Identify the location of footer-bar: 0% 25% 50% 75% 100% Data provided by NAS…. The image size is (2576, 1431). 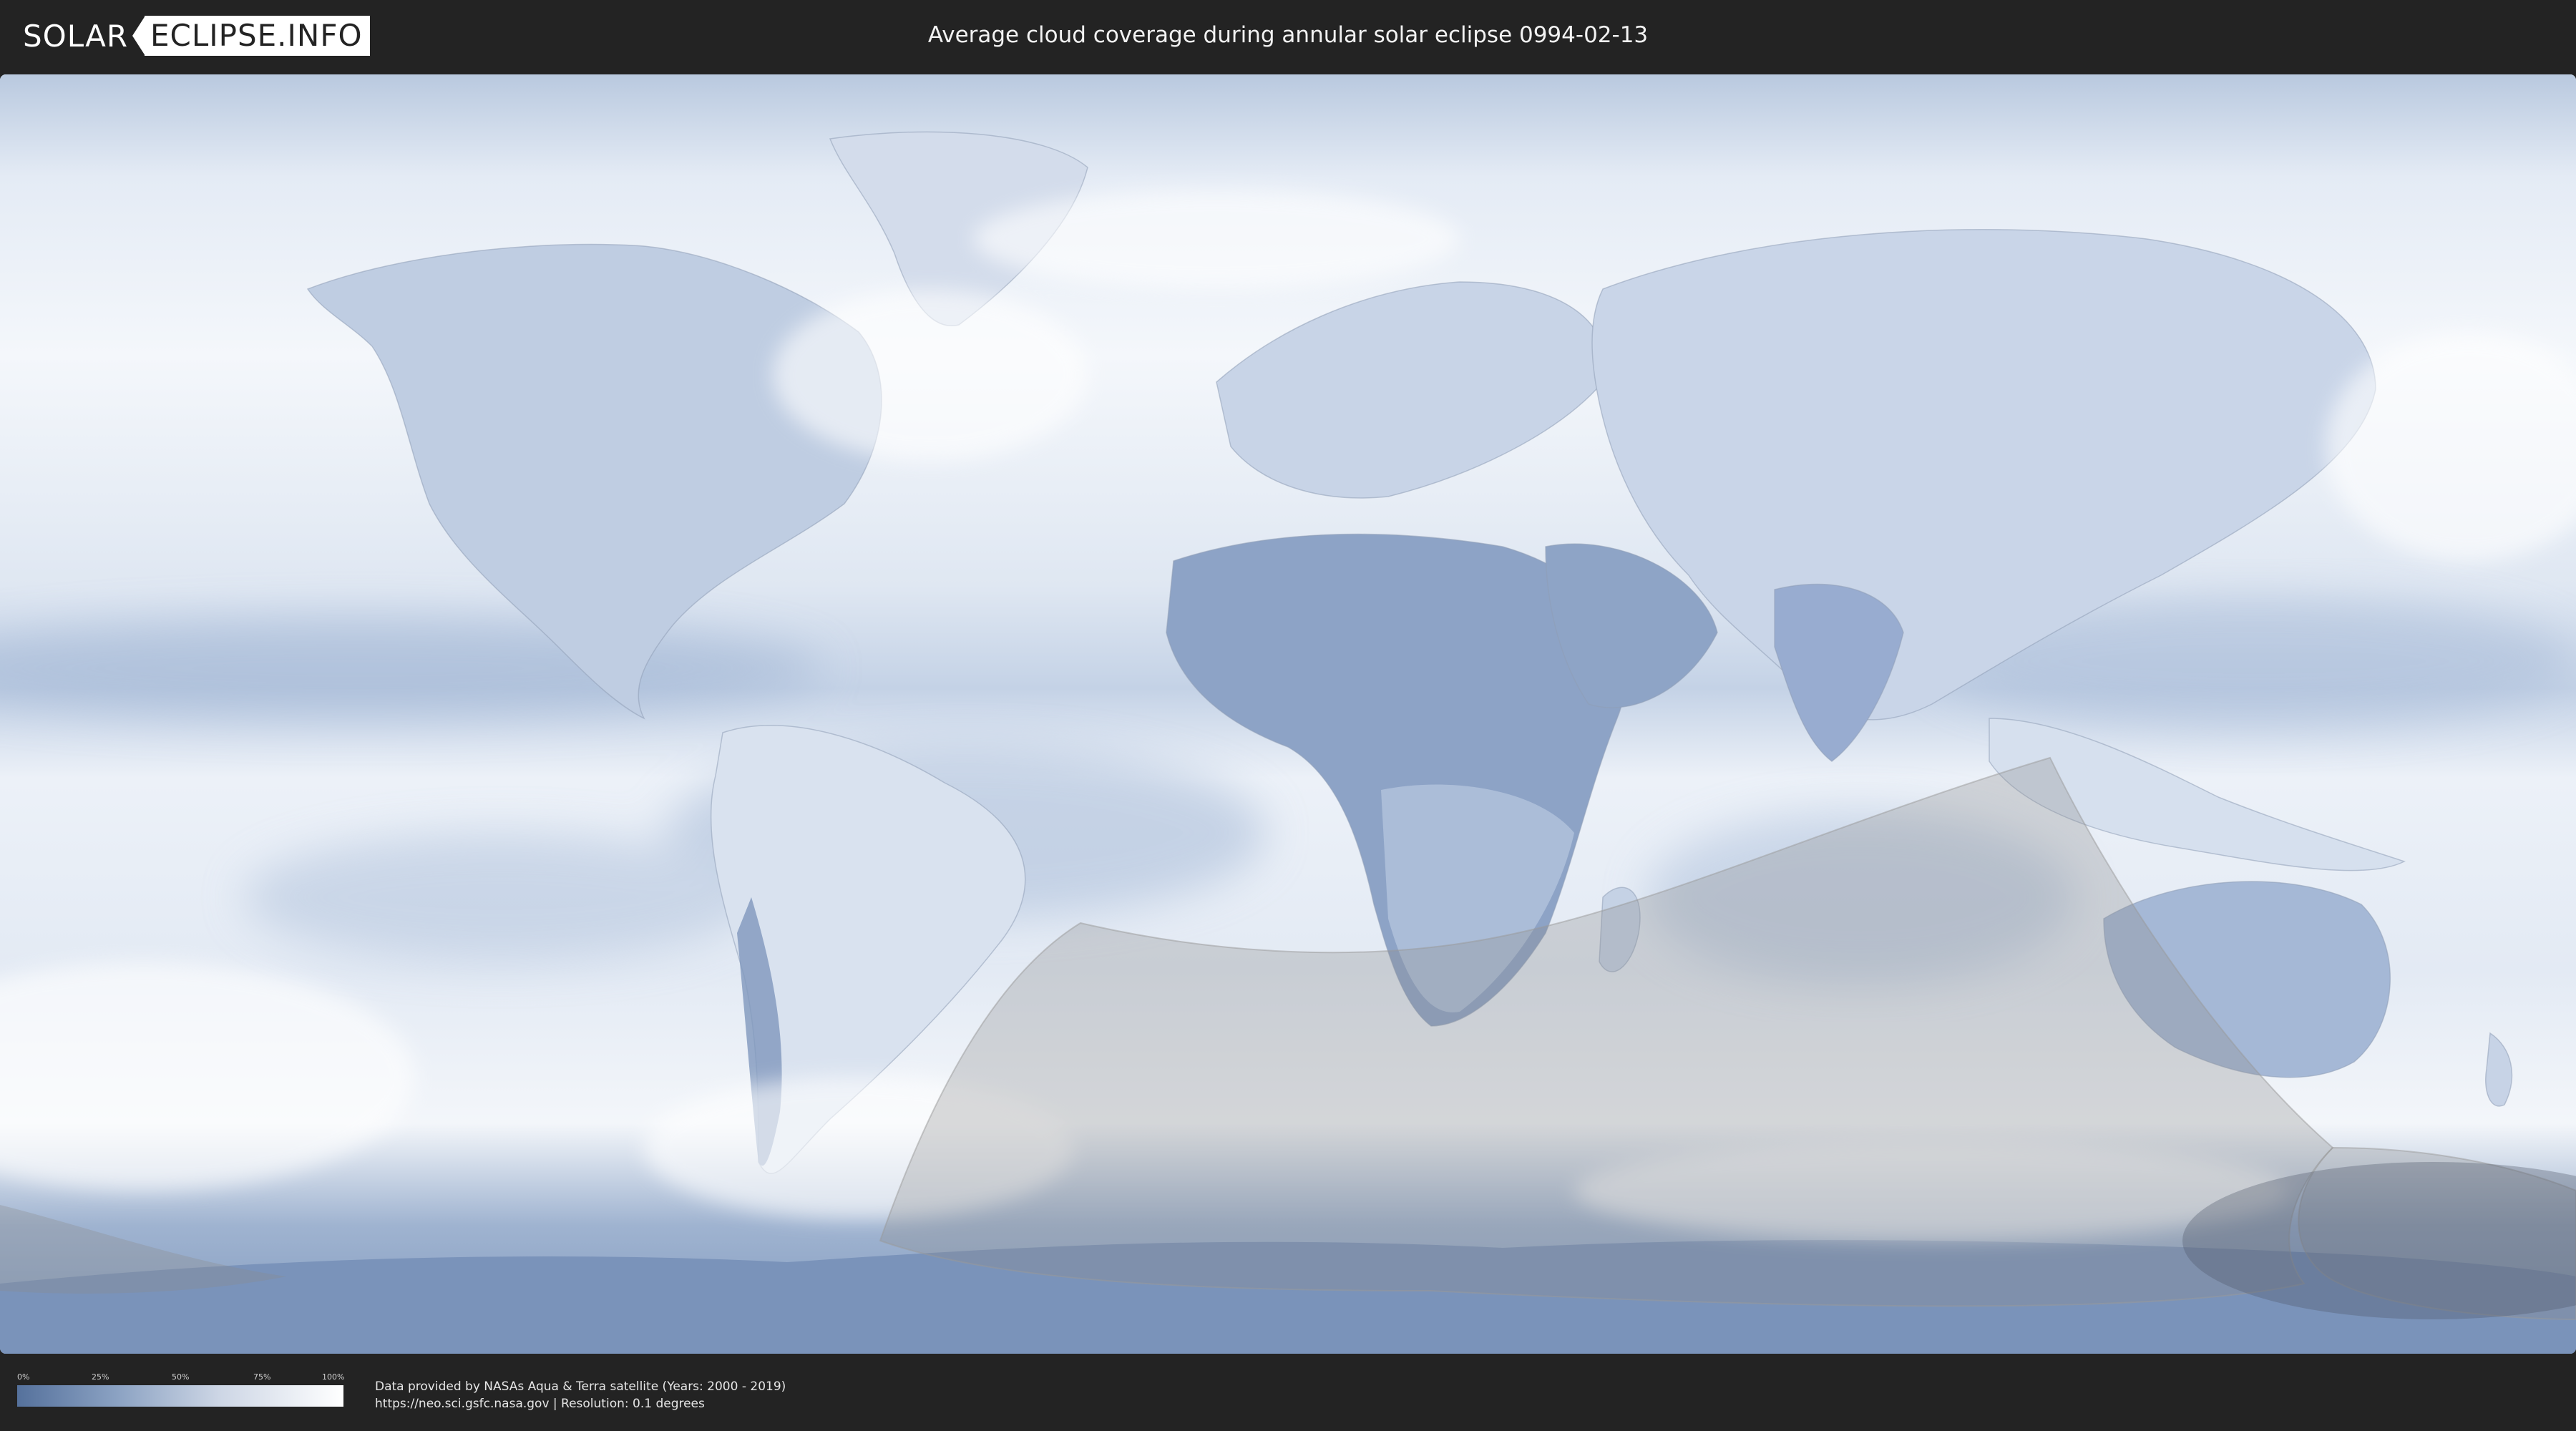
(1288, 1394).